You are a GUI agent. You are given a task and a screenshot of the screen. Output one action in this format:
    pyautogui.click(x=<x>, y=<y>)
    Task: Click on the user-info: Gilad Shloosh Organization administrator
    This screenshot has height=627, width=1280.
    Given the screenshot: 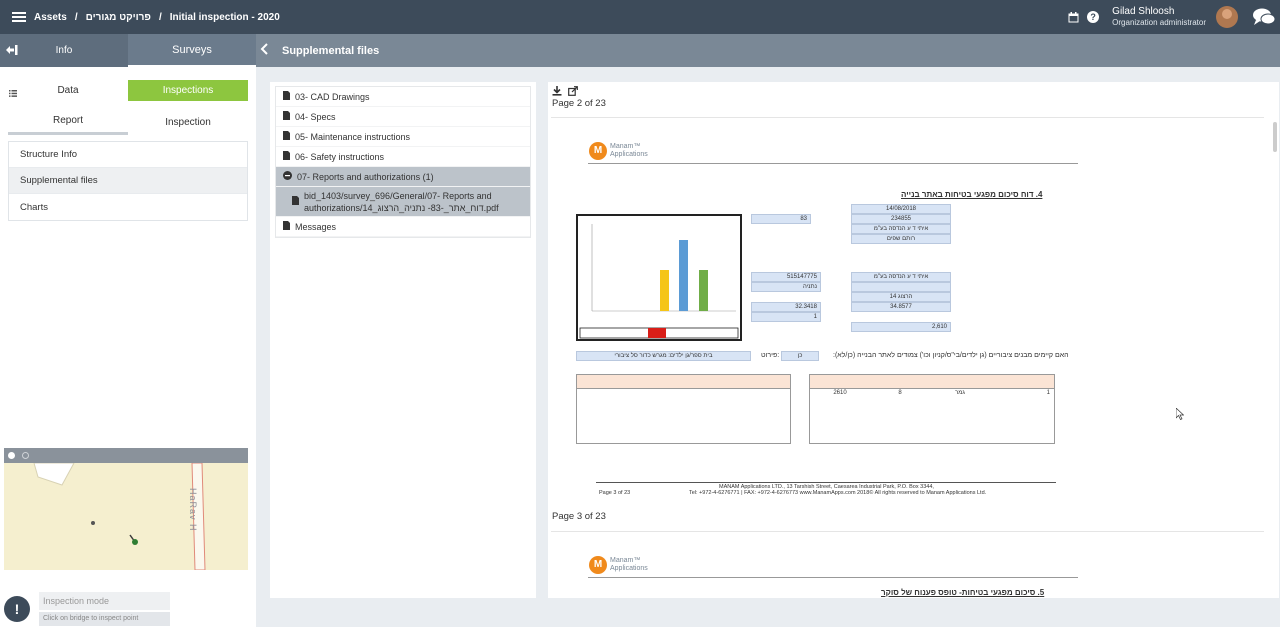 What is the action you would take?
    pyautogui.click(x=1159, y=17)
    